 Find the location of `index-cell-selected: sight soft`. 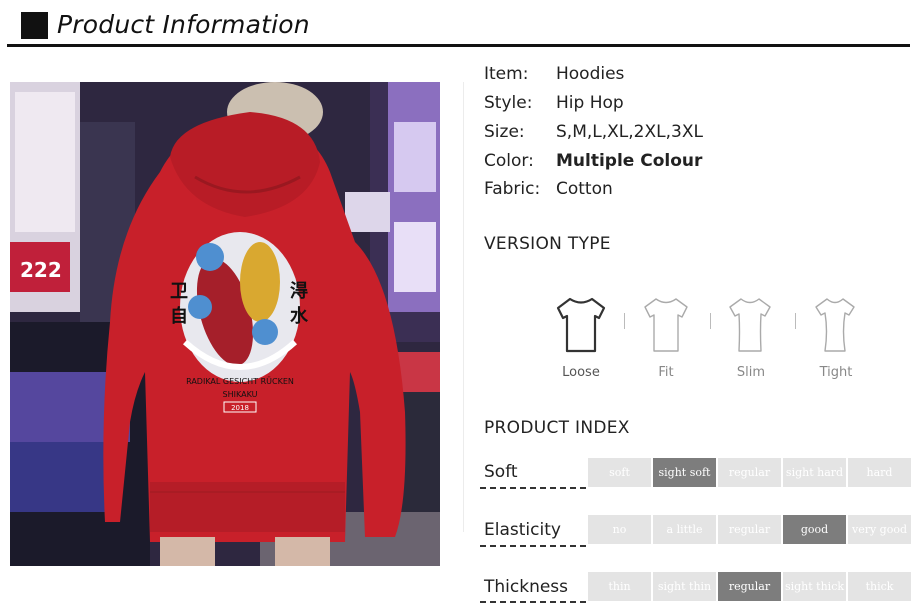

index-cell-selected: sight soft is located at coordinates (684, 472).